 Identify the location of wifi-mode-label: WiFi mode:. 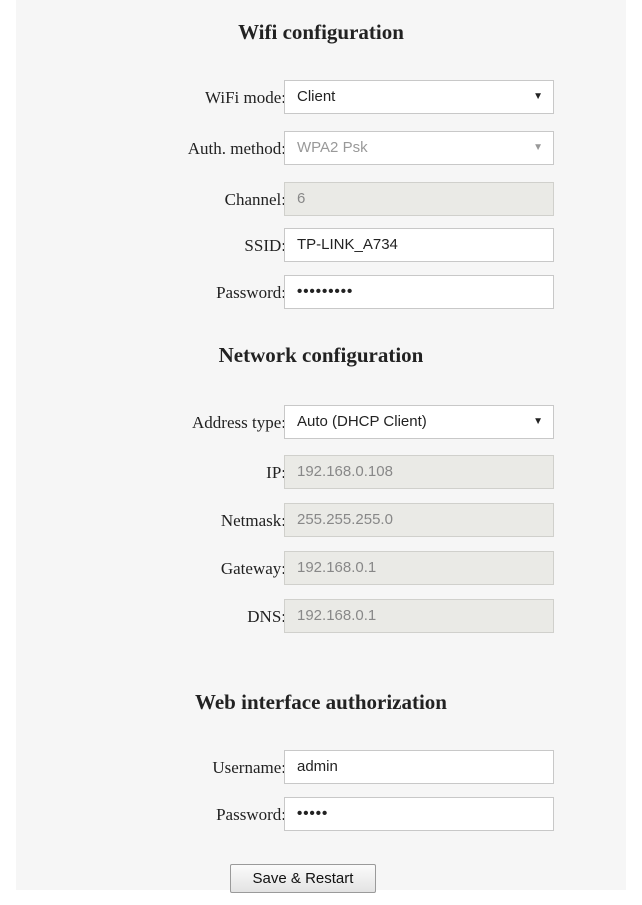
(245, 97).